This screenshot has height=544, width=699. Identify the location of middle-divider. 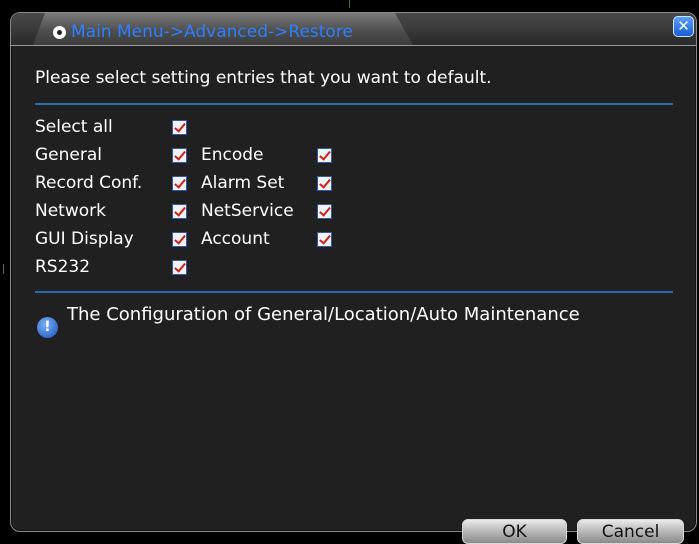
(354, 292).